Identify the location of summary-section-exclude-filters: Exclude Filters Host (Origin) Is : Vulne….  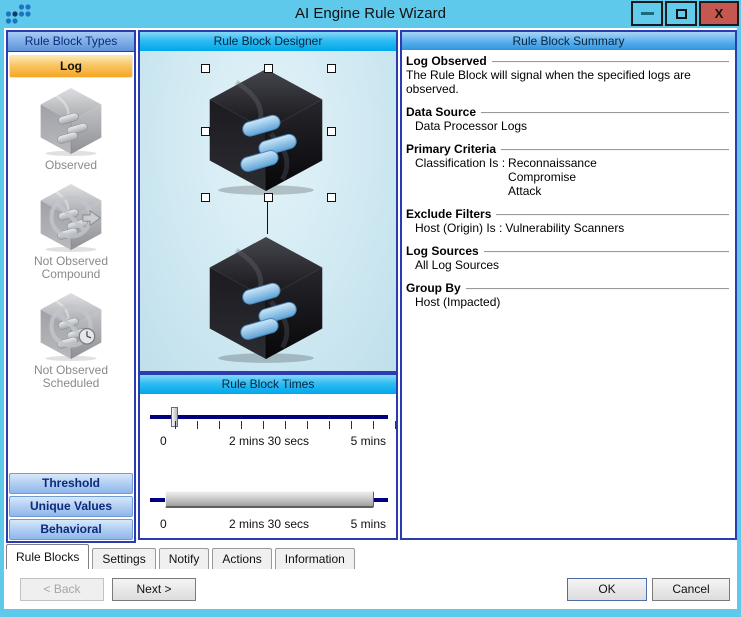
(568, 221).